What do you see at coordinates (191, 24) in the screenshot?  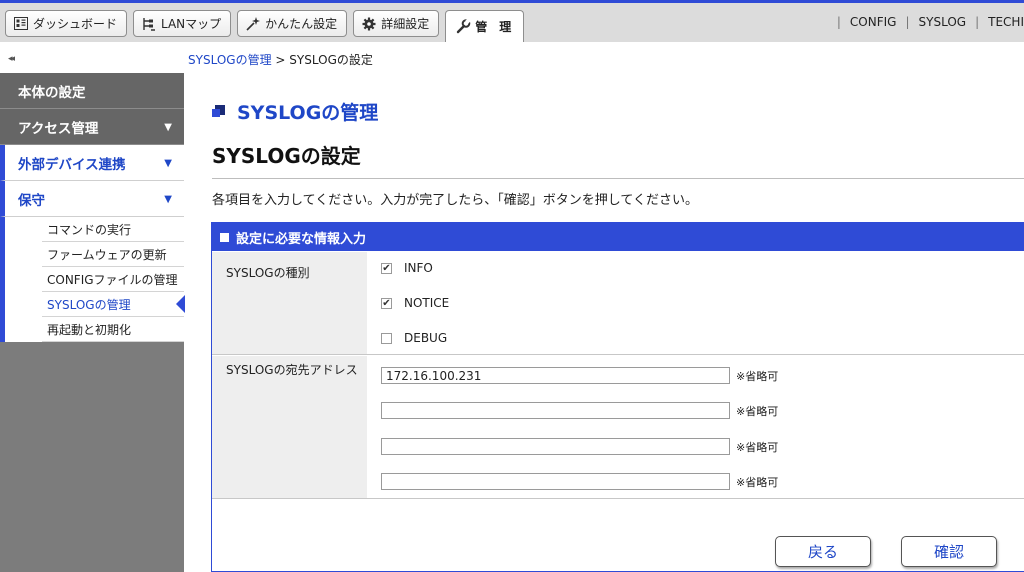 I see `tab-lan-map-label: LANマップ` at bounding box center [191, 24].